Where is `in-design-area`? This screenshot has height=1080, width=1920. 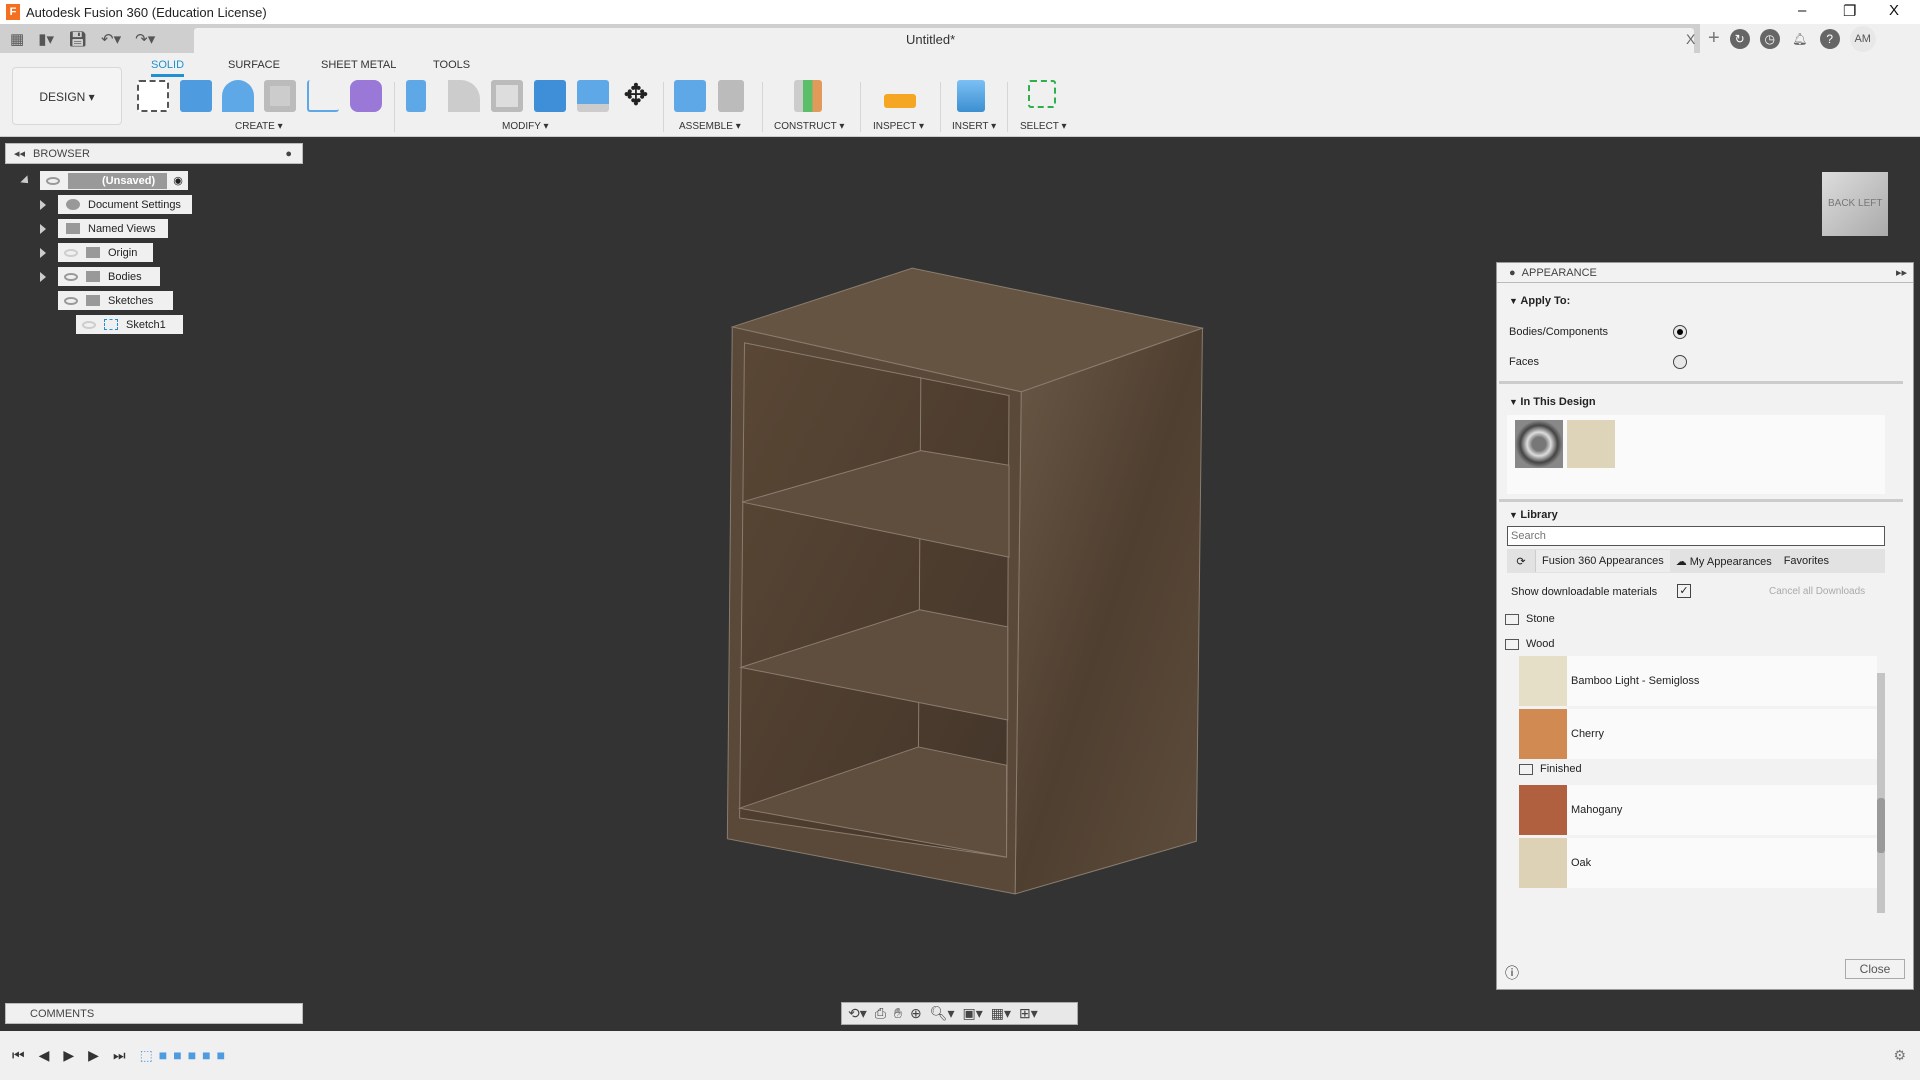 in-design-area is located at coordinates (1696, 454).